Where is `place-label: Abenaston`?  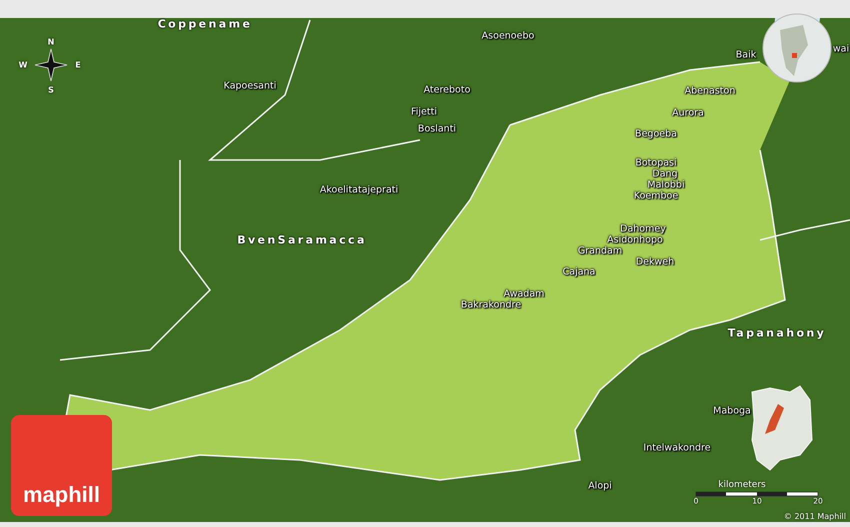 place-label: Abenaston is located at coordinates (710, 91).